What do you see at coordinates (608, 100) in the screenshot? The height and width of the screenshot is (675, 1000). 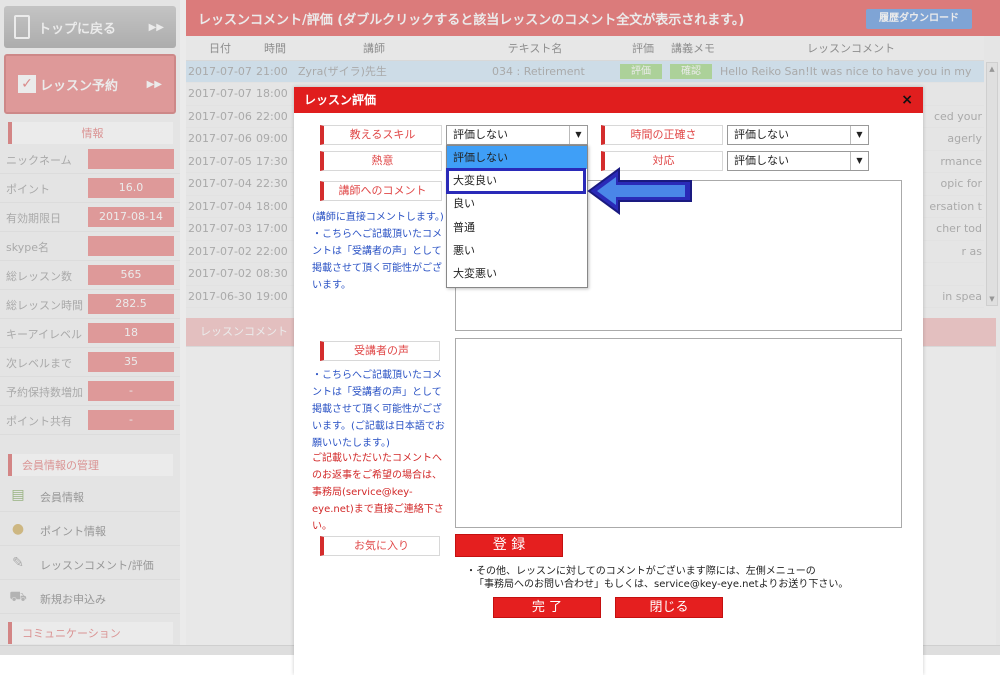 I see `dialog-title: レッスン評価 ×` at bounding box center [608, 100].